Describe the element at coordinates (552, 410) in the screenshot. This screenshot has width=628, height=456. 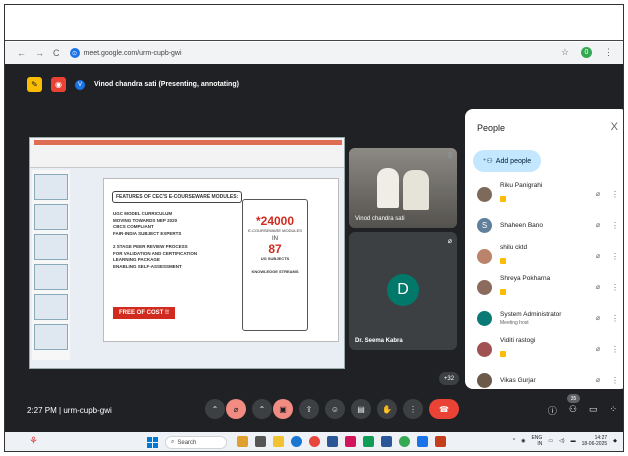
I see `info-icon: ⓘ` at that location.